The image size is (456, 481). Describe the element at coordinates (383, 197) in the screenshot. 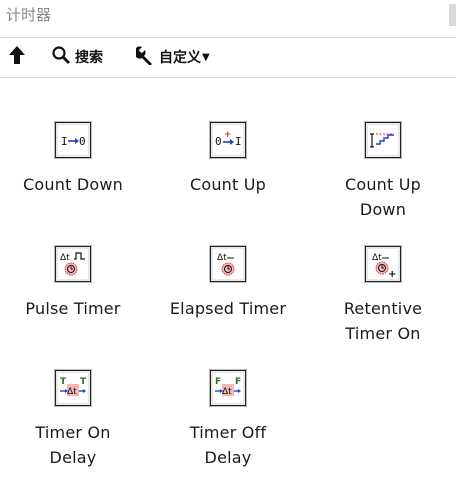

I see `palette-item-label: Count Up Down` at that location.